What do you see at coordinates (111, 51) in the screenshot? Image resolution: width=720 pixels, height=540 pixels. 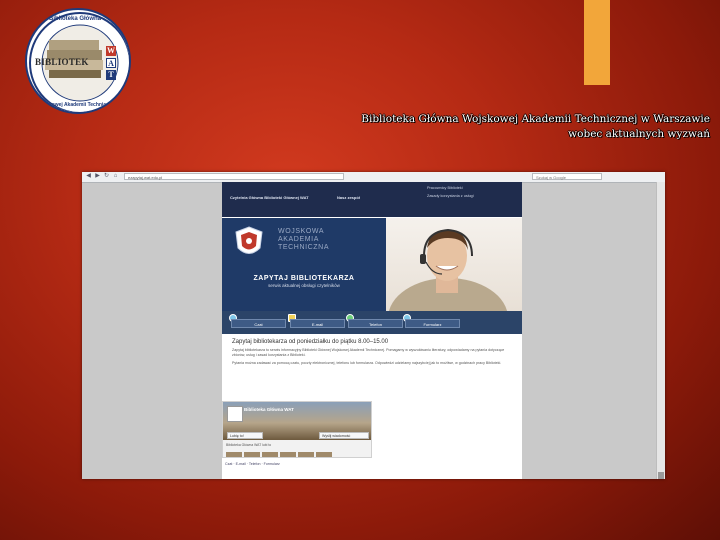 I see `logo-letter-w: W` at bounding box center [111, 51].